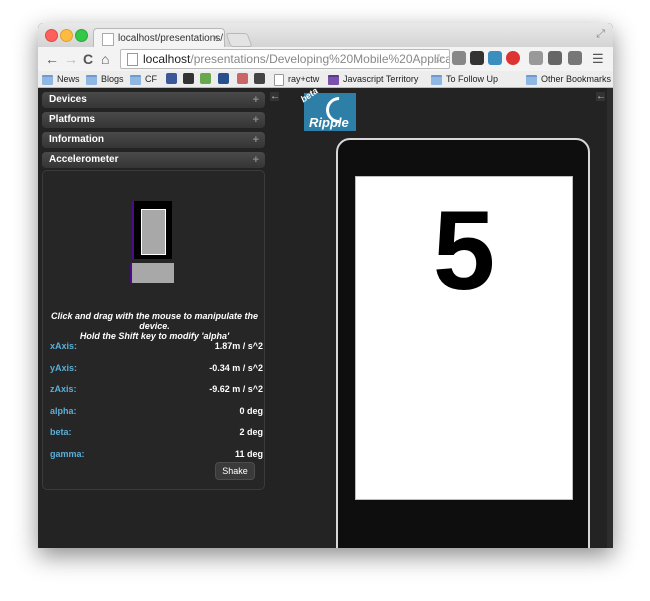 This screenshot has width=650, height=601. What do you see at coordinates (329, 122) in the screenshot?
I see `ripple-wordmark: Ripple` at bounding box center [329, 122].